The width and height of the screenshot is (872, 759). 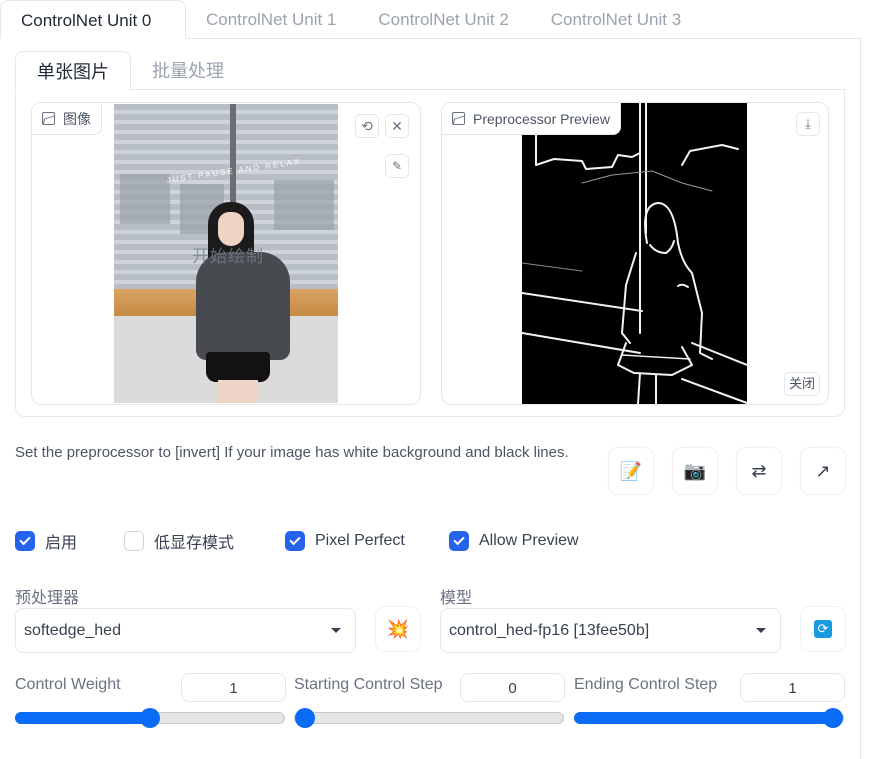 What do you see at coordinates (243, 306) in the screenshot?
I see `person-sweater` at bounding box center [243, 306].